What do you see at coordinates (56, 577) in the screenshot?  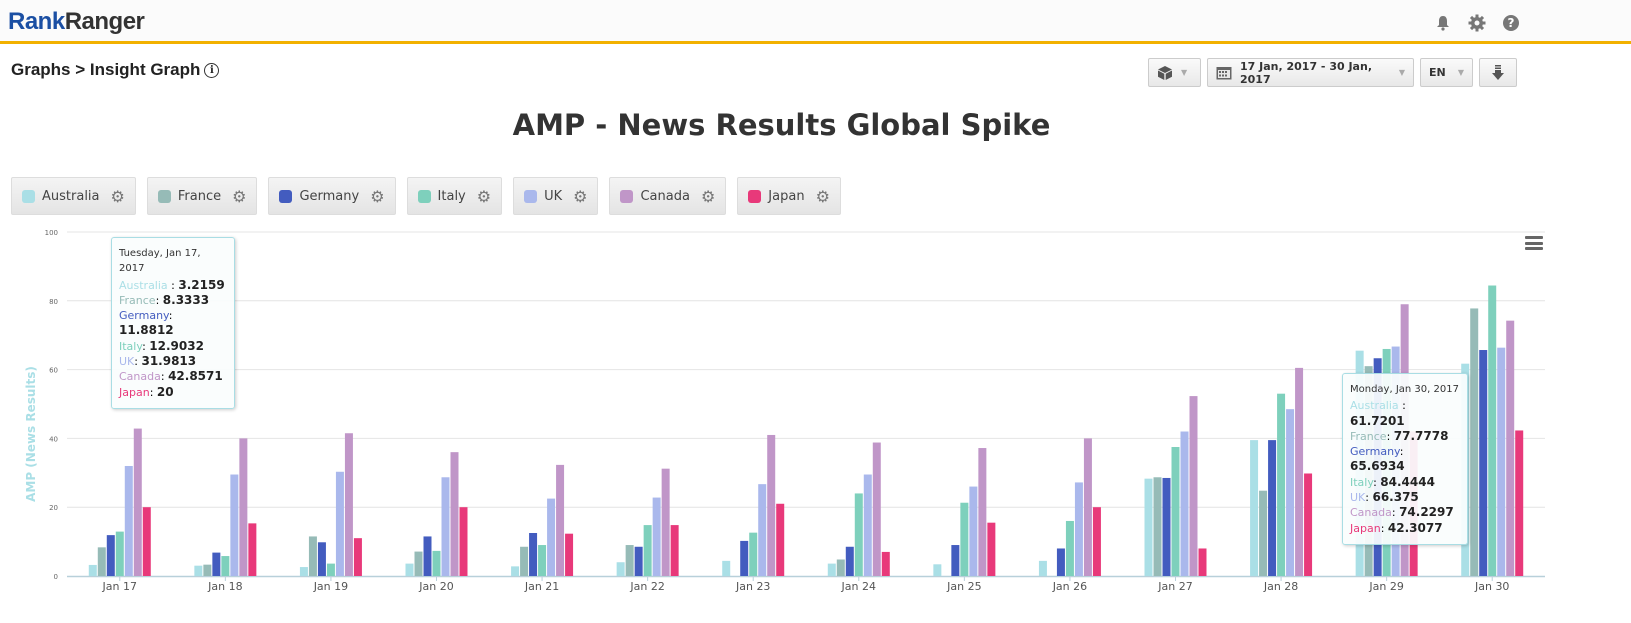 I see `y-tick-label: 0` at bounding box center [56, 577].